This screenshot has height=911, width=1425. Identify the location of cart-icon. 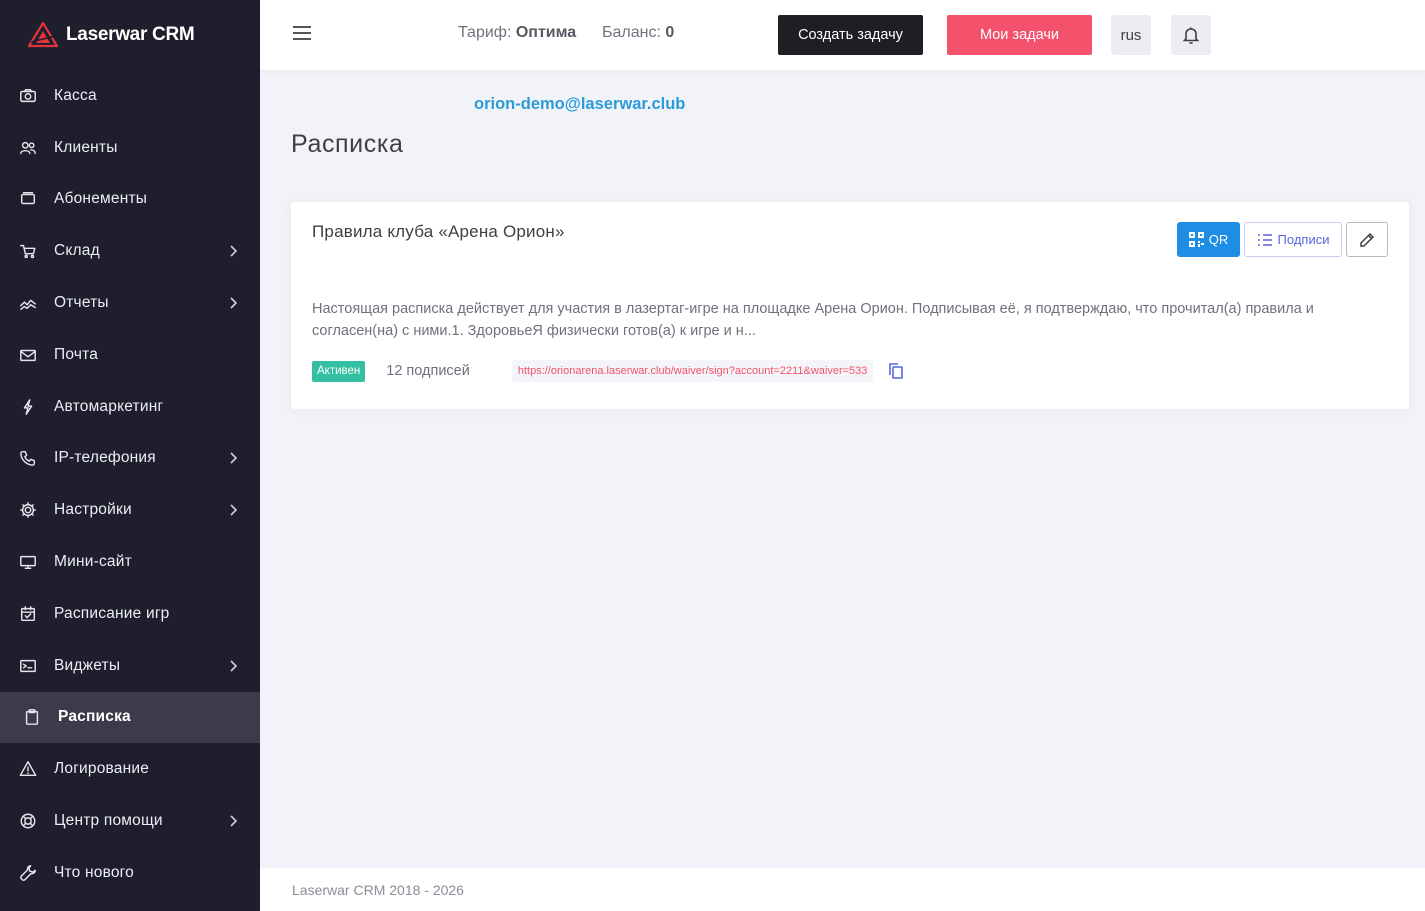
(28, 251).